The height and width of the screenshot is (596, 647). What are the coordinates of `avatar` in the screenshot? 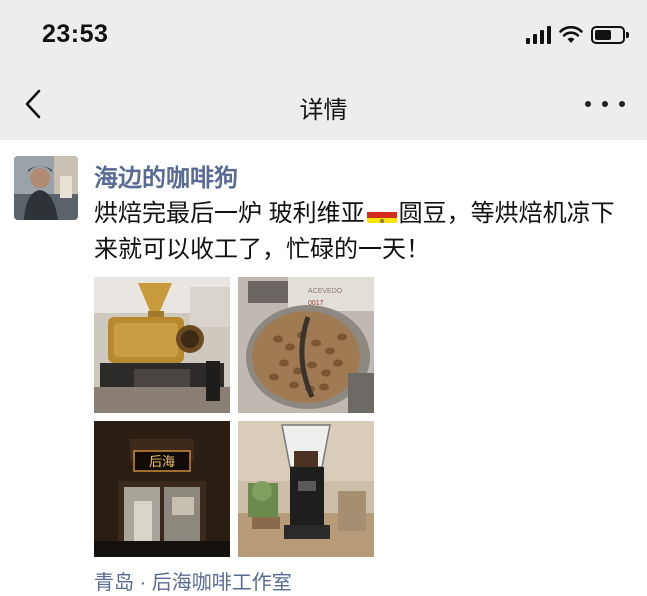 It's located at (46, 188).